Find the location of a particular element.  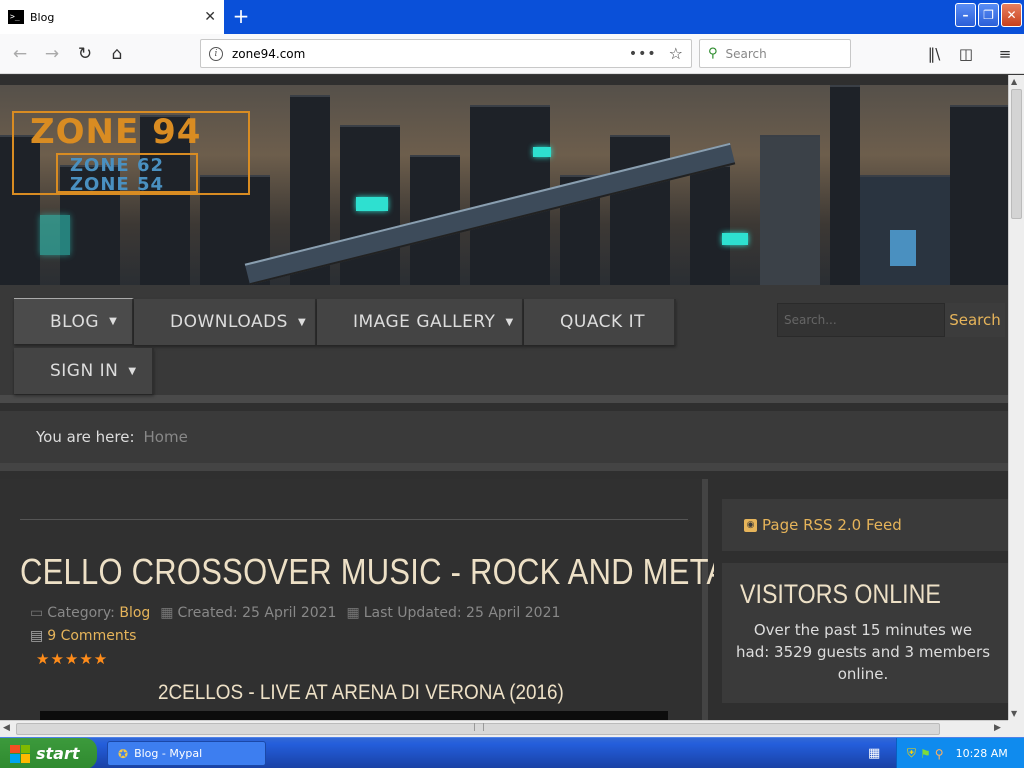

scroll-down-icon: ▼ is located at coordinates (1014, 713).